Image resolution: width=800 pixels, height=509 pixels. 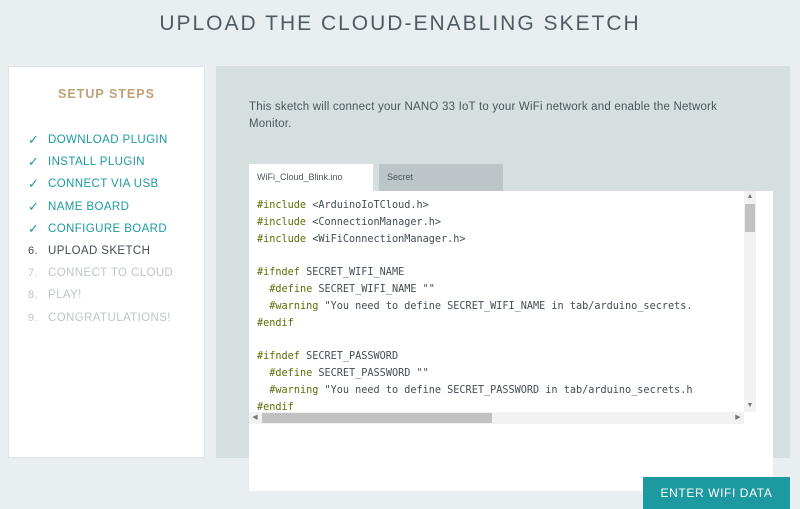 I want to click on step-name-board: ✓ NAME BOARD, so click(x=116, y=207).